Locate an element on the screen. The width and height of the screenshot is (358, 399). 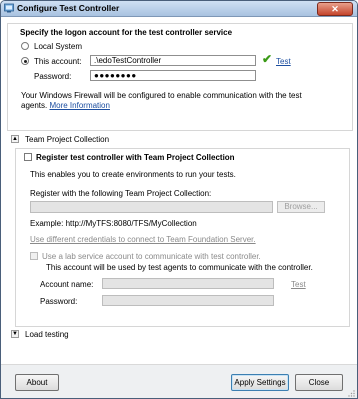
this-account-label: This account: is located at coordinates (58, 61).